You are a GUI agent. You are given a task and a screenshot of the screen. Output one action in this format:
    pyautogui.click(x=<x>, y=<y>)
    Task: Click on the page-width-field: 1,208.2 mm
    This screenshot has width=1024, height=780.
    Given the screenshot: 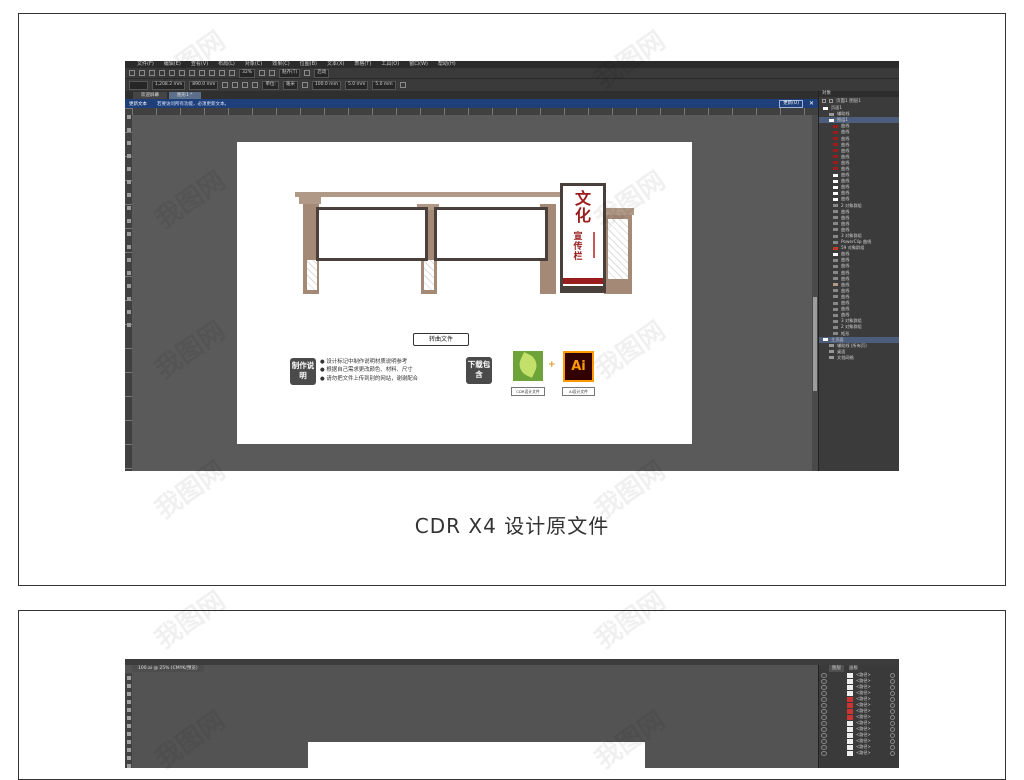 What is the action you would take?
    pyautogui.click(x=168, y=85)
    